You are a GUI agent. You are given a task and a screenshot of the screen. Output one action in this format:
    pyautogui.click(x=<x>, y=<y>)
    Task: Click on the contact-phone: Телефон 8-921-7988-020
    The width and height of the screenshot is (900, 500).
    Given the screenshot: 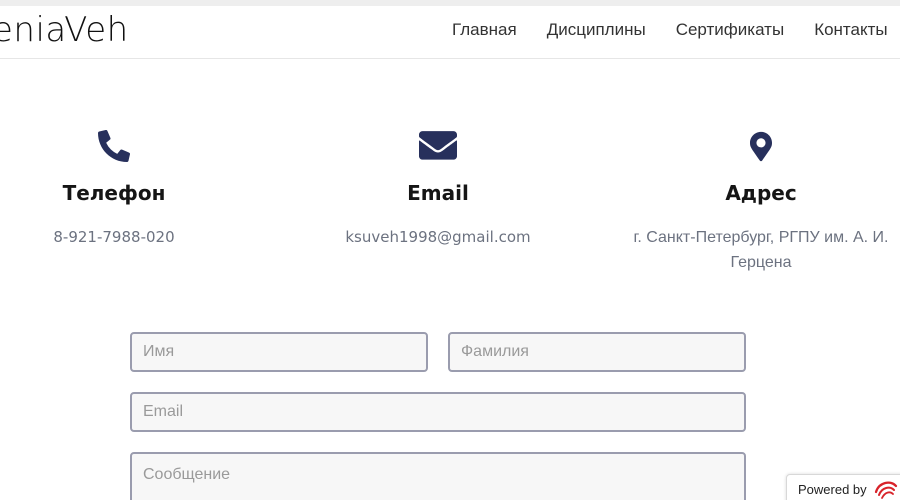 What is the action you would take?
    pyautogui.click(x=137, y=188)
    